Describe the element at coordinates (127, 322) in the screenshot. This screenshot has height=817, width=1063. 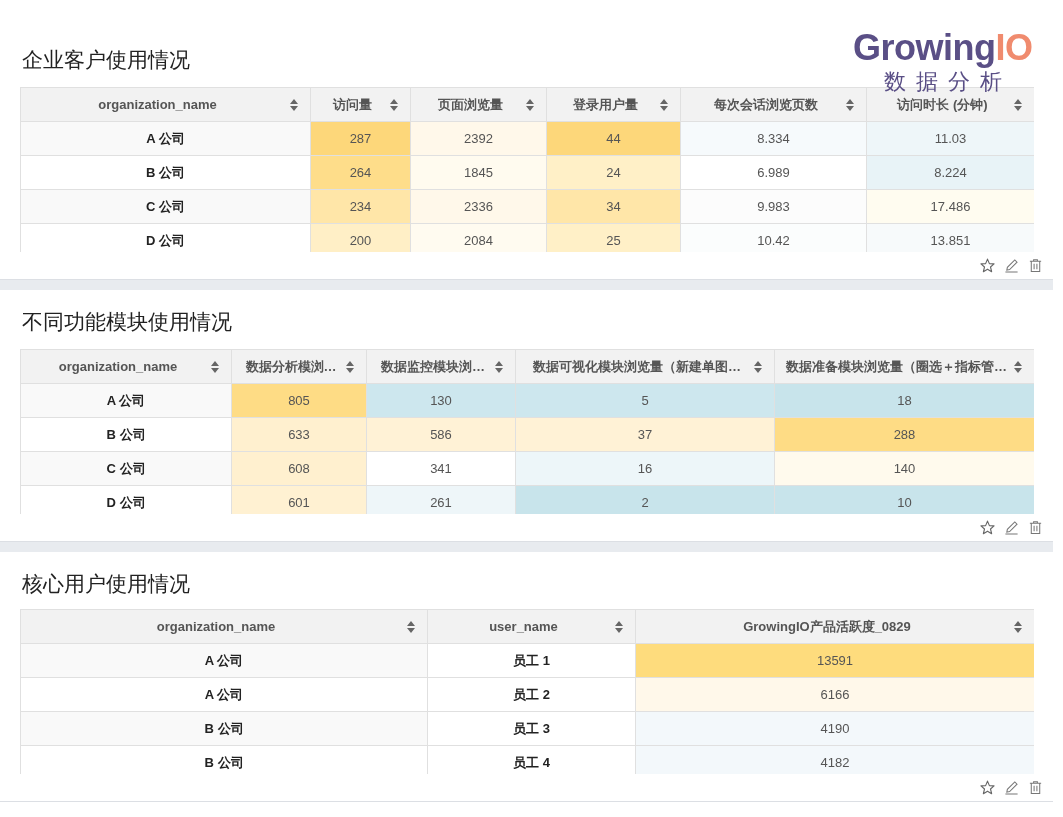
I see `section-title: 不同功能模块使用情况` at that location.